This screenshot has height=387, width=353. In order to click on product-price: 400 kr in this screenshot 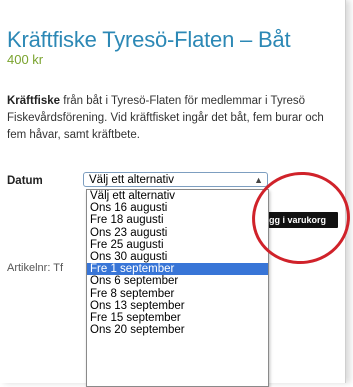, I will do `click(25, 59)`.